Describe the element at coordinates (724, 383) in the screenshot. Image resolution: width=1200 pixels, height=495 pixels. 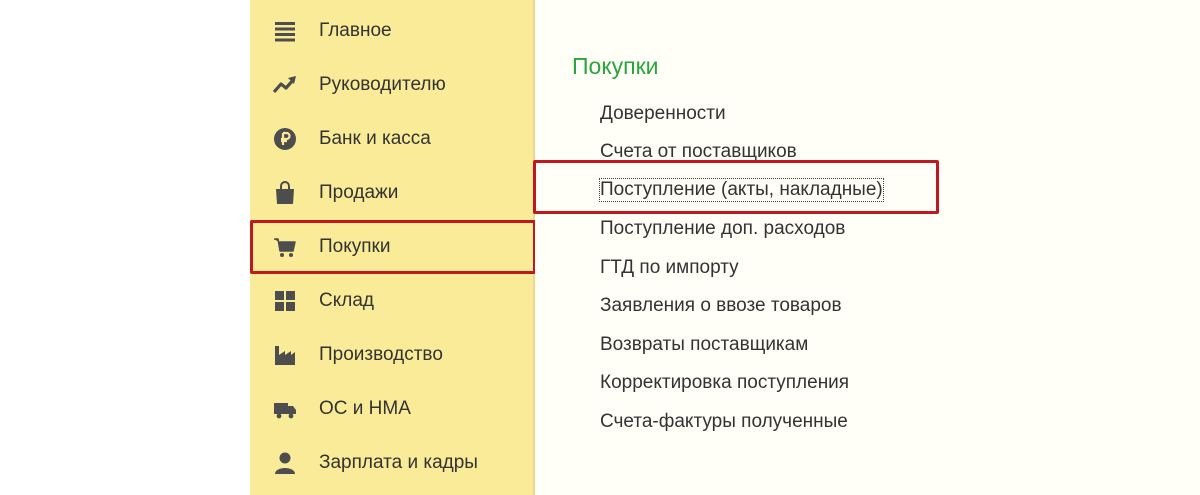
I see `link-receipt-adjustments: Корректировка поступления` at that location.